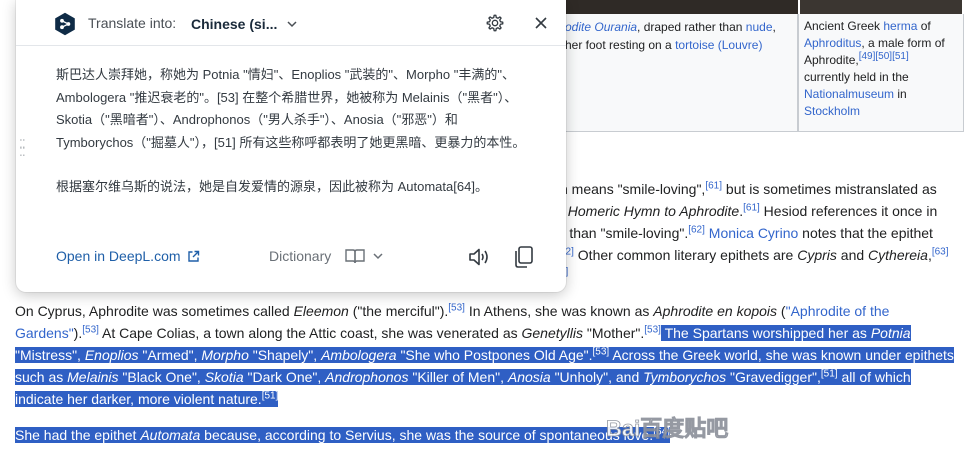  I want to click on aphrodite-ourania-image, so click(673, 7).